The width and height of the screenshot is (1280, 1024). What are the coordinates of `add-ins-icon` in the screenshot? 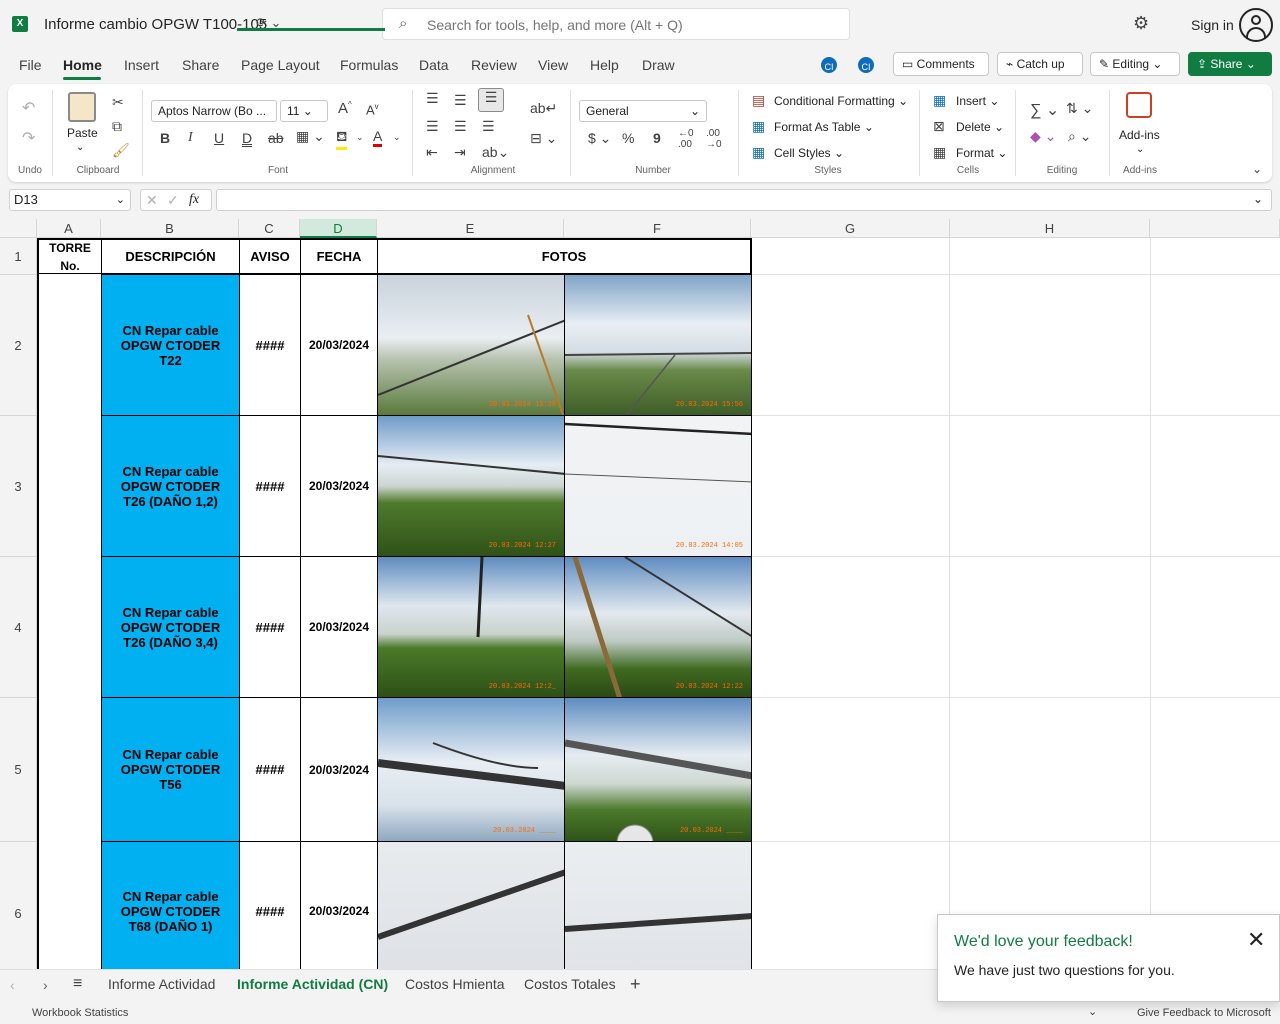 It's located at (1139, 105).